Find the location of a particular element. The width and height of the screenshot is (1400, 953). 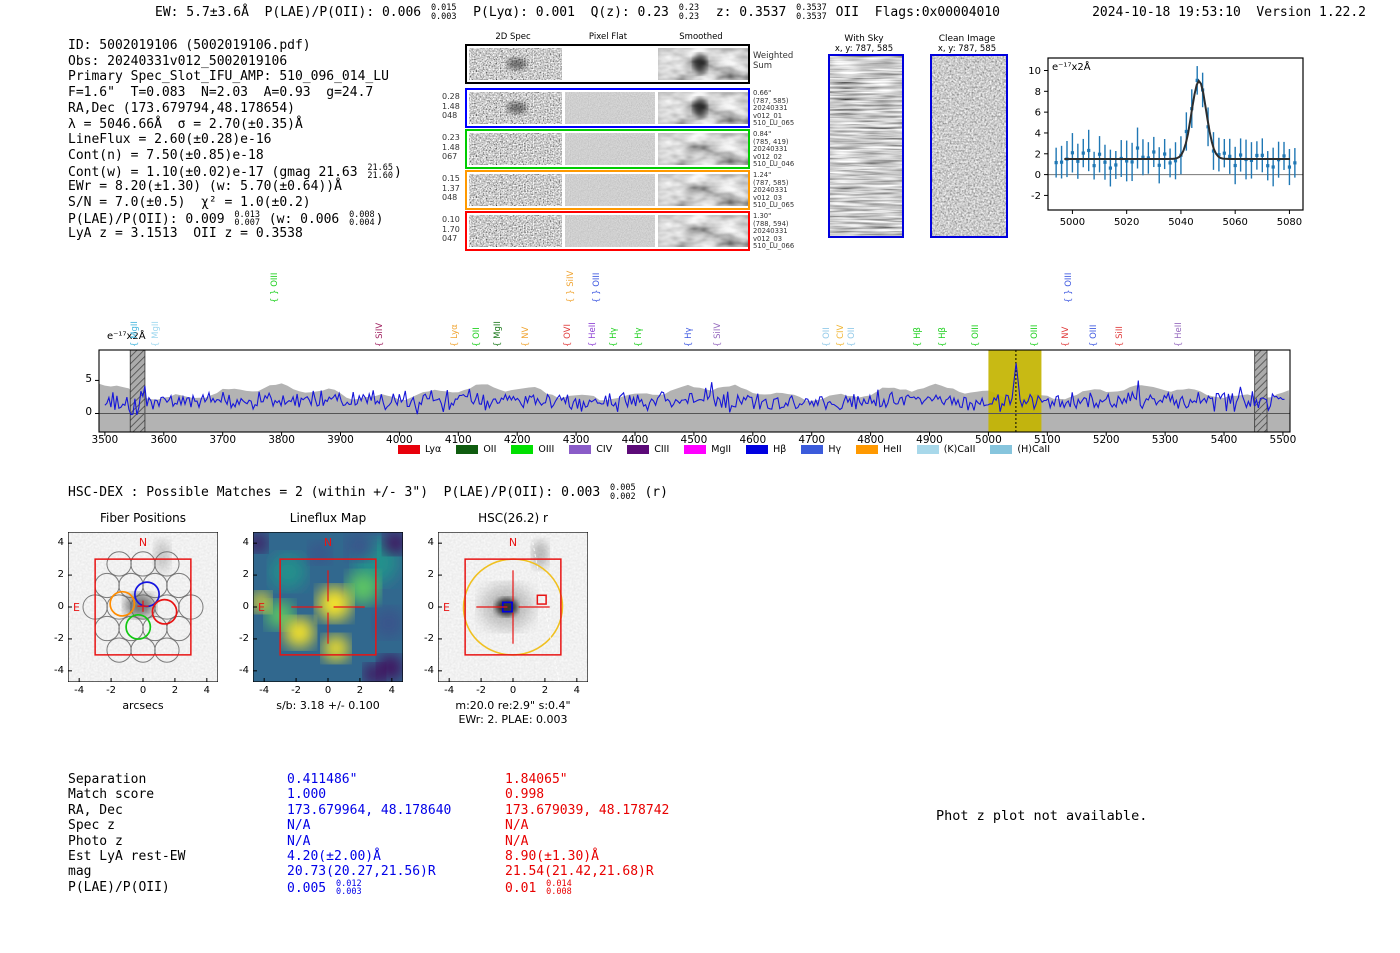

cutout-left-line: 0.28 is located at coordinates (451, 96).